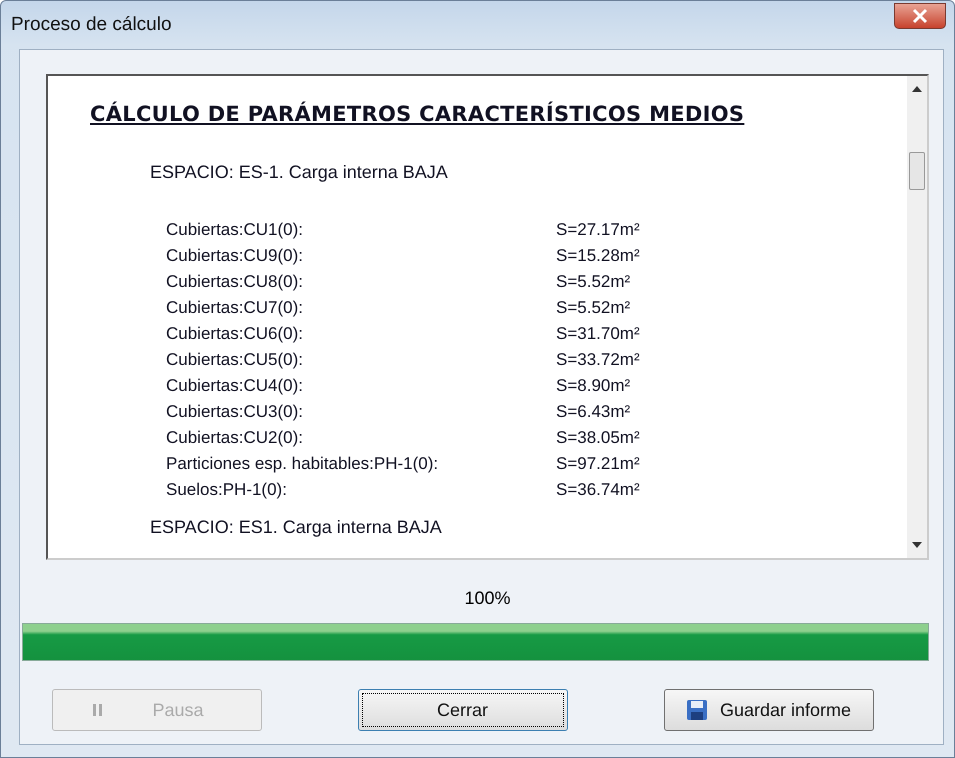  What do you see at coordinates (303, 464) in the screenshot?
I see `element-name: Particiones esp. habitables:PH-1(0):` at bounding box center [303, 464].